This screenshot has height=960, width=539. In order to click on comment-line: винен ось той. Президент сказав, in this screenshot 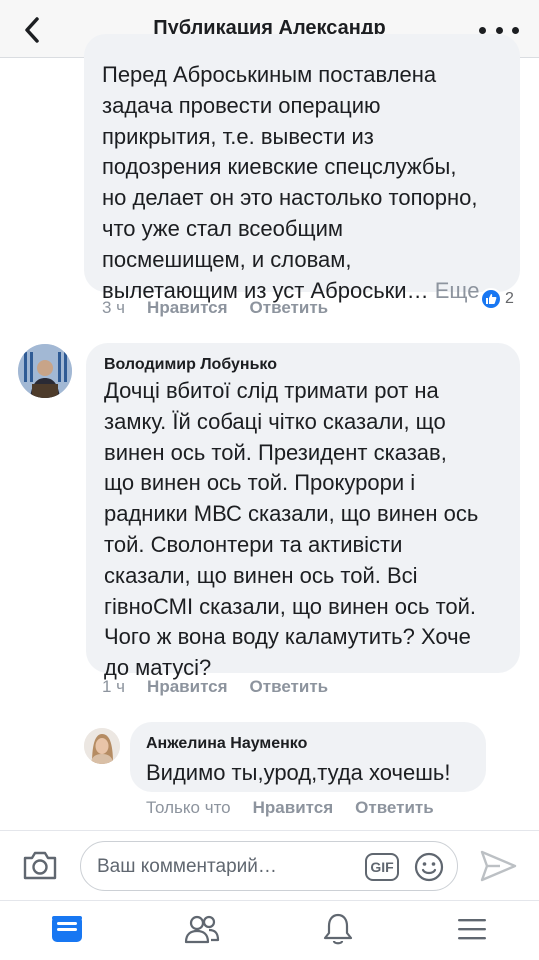, I will do `click(275, 452)`.